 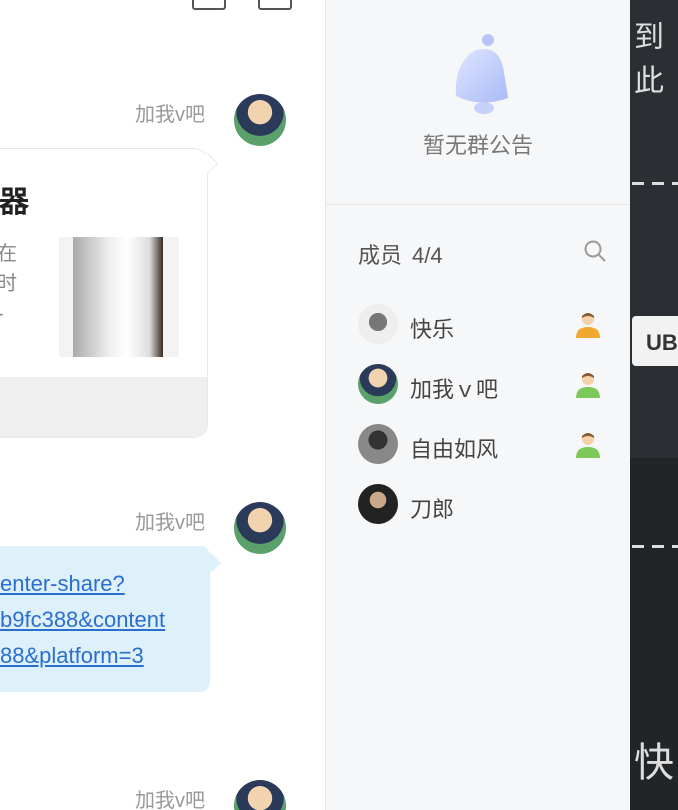 I want to click on background-button: UB, so click(x=655, y=341).